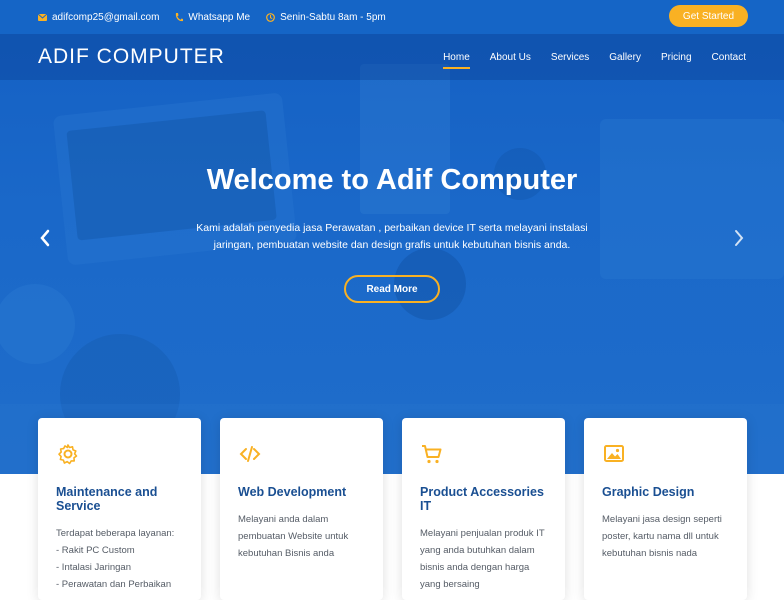  I want to click on nav-gallery: Gallery, so click(625, 57).